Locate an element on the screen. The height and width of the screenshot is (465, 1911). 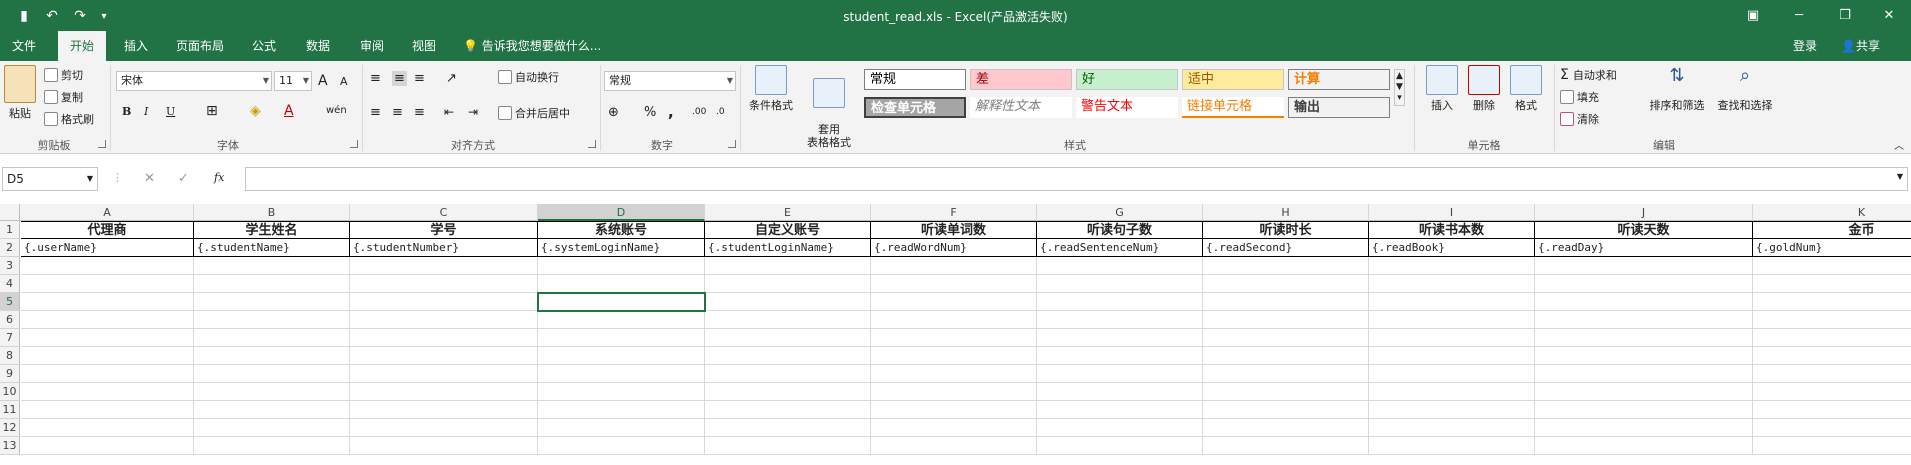
cell-j9 is located at coordinates (1644, 374).